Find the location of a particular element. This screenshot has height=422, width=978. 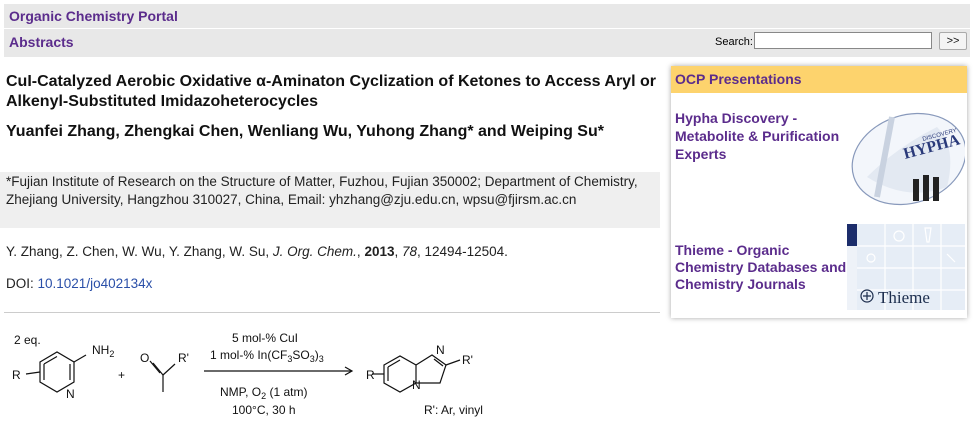

condition-2: 1 mol-% In(CF3SO3)3 is located at coordinates (267, 356).